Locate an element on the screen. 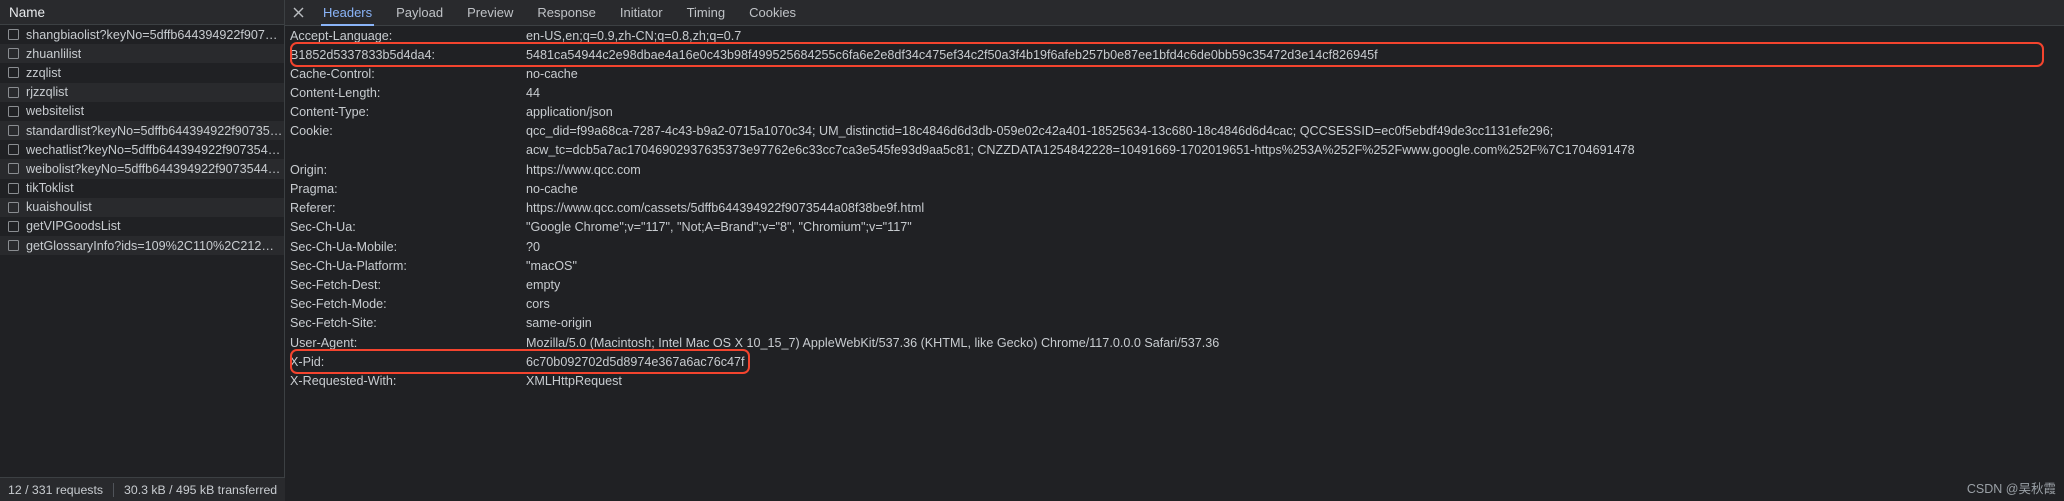 This screenshot has width=2064, height=501. tab-headers: Headers is located at coordinates (347, 13).